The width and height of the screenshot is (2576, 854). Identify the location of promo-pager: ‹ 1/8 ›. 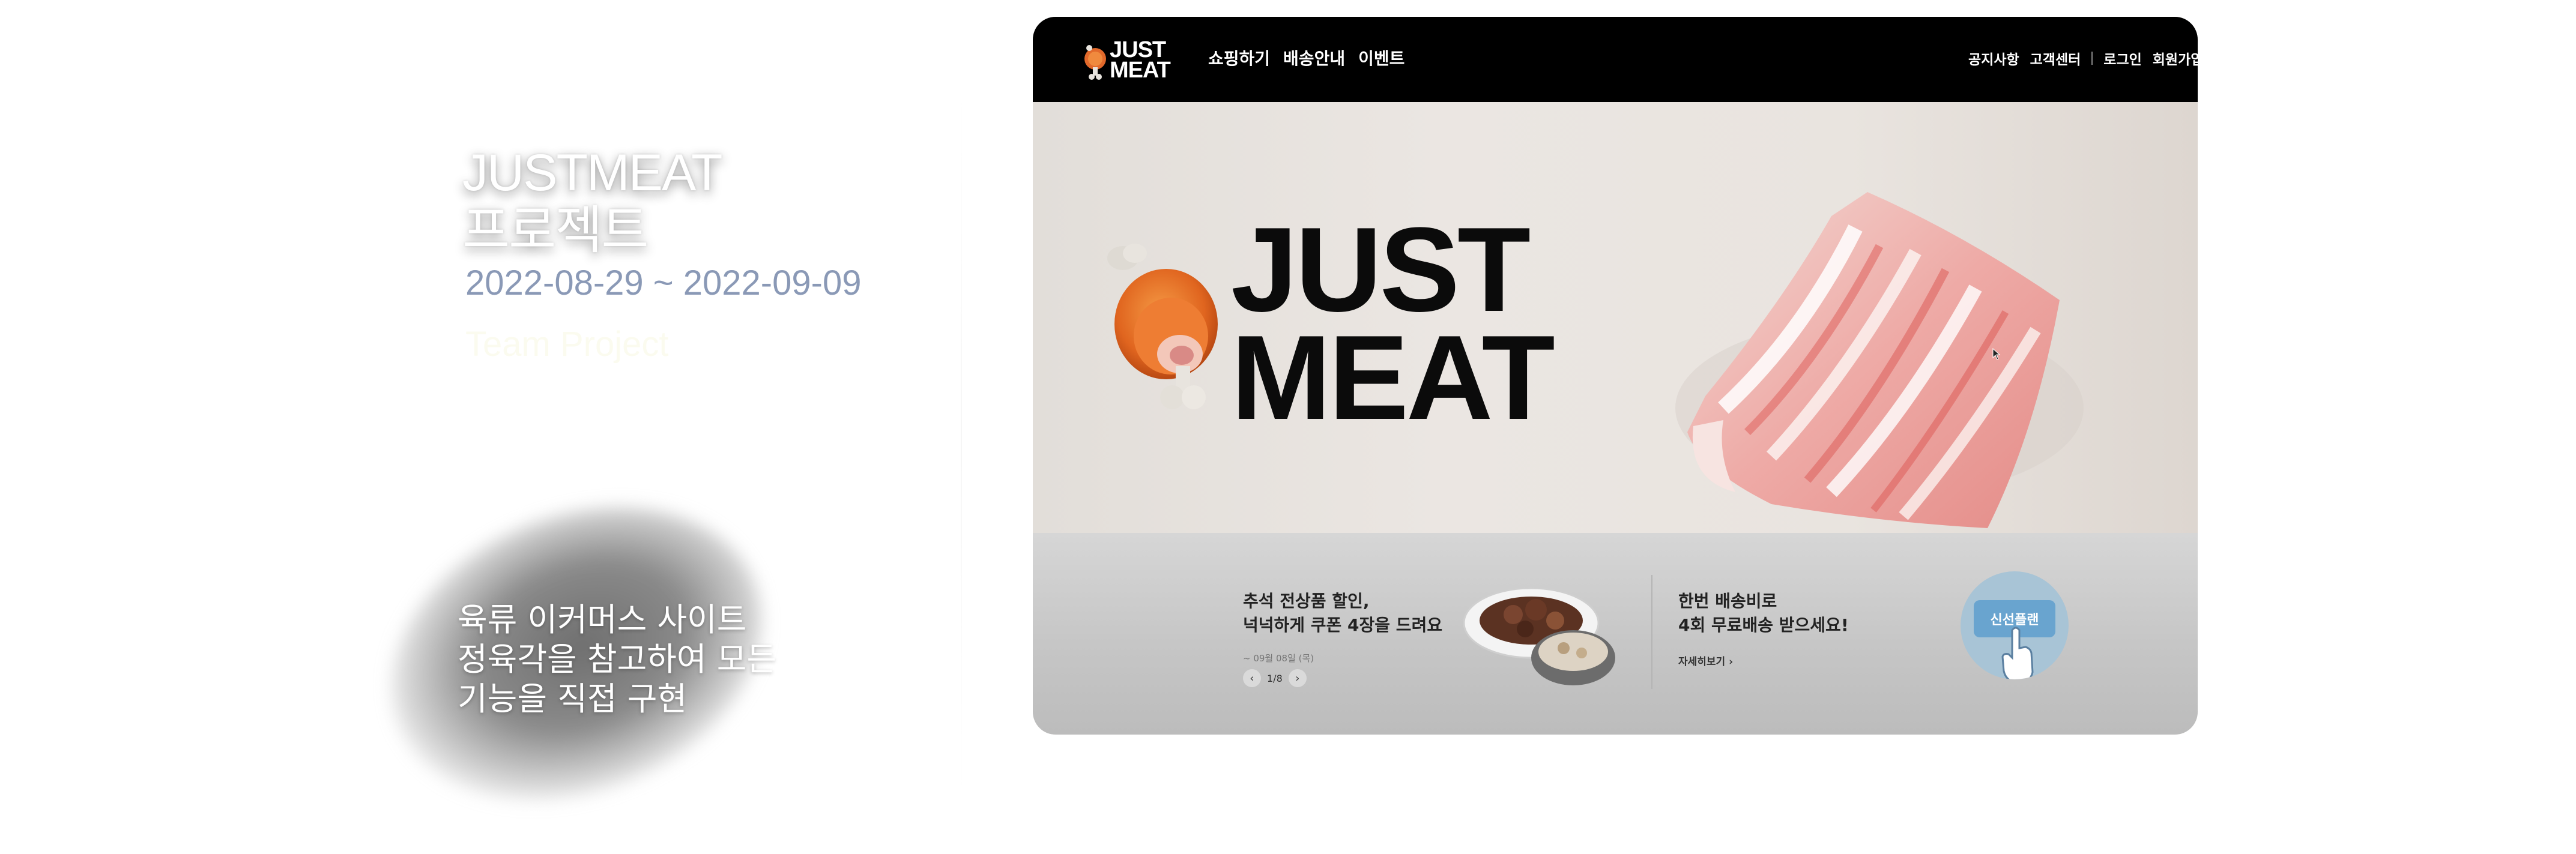
(1282, 678).